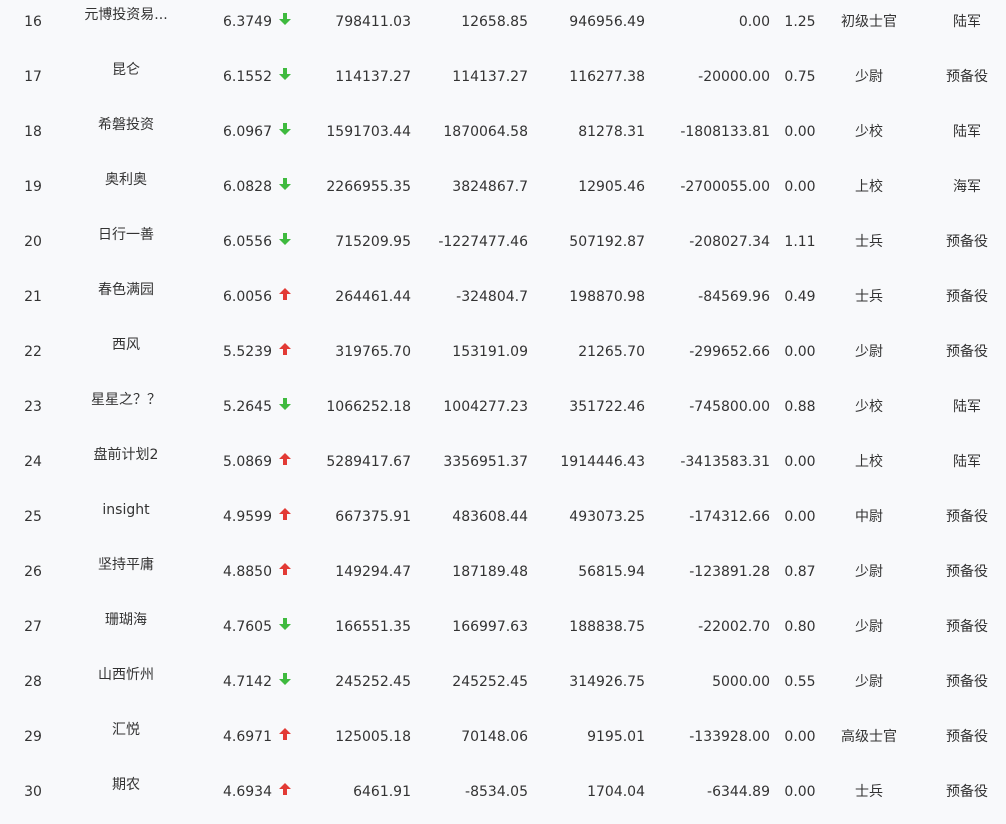 This screenshot has width=1006, height=824. I want to click on profit-cell: -1227477.46, so click(483, 242).